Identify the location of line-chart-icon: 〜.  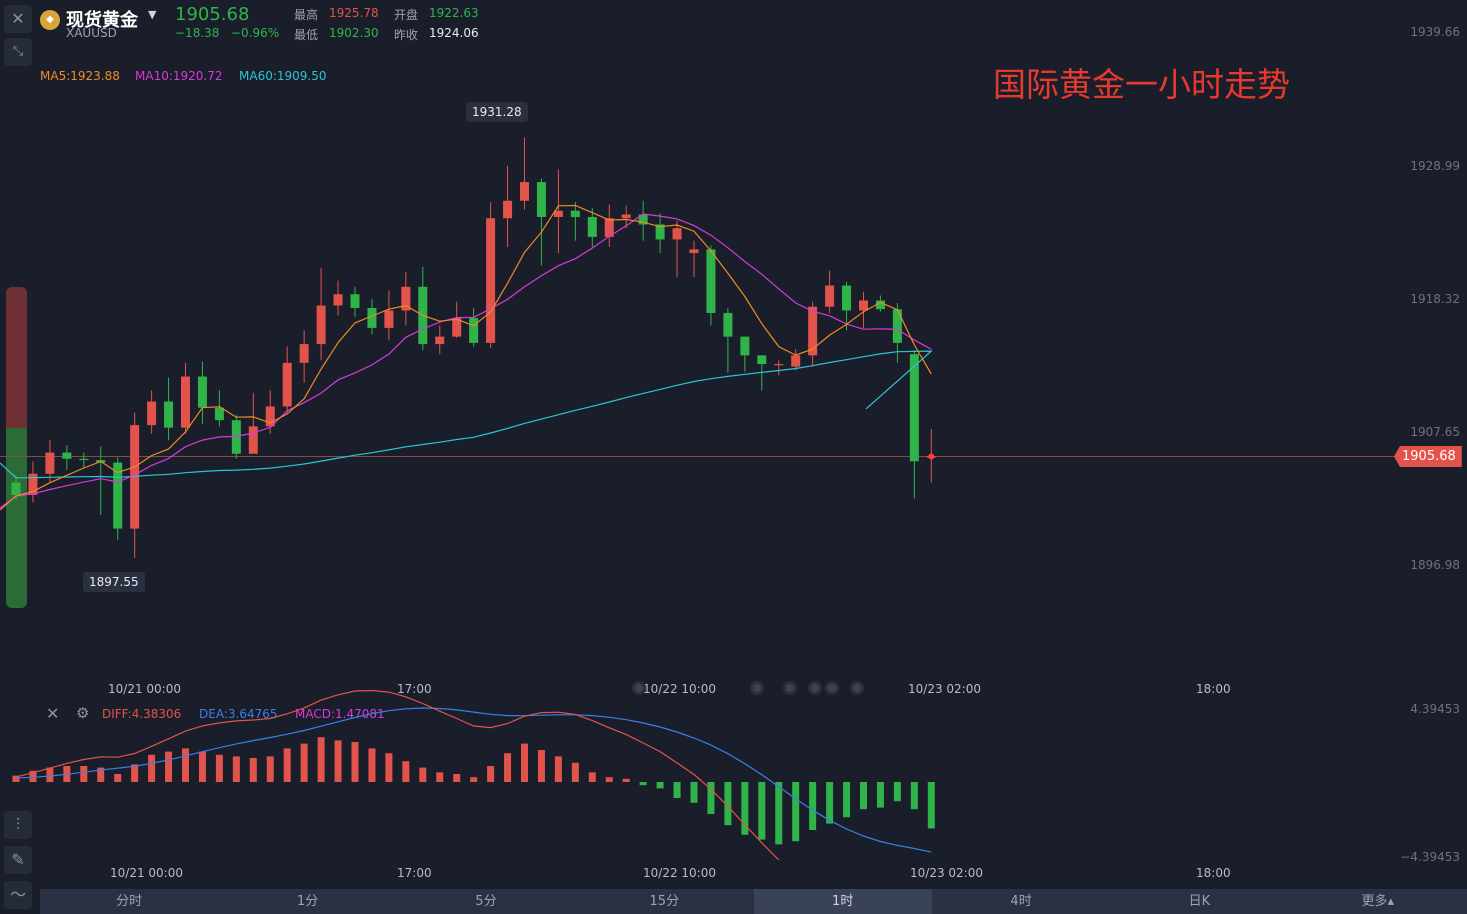
(18, 895).